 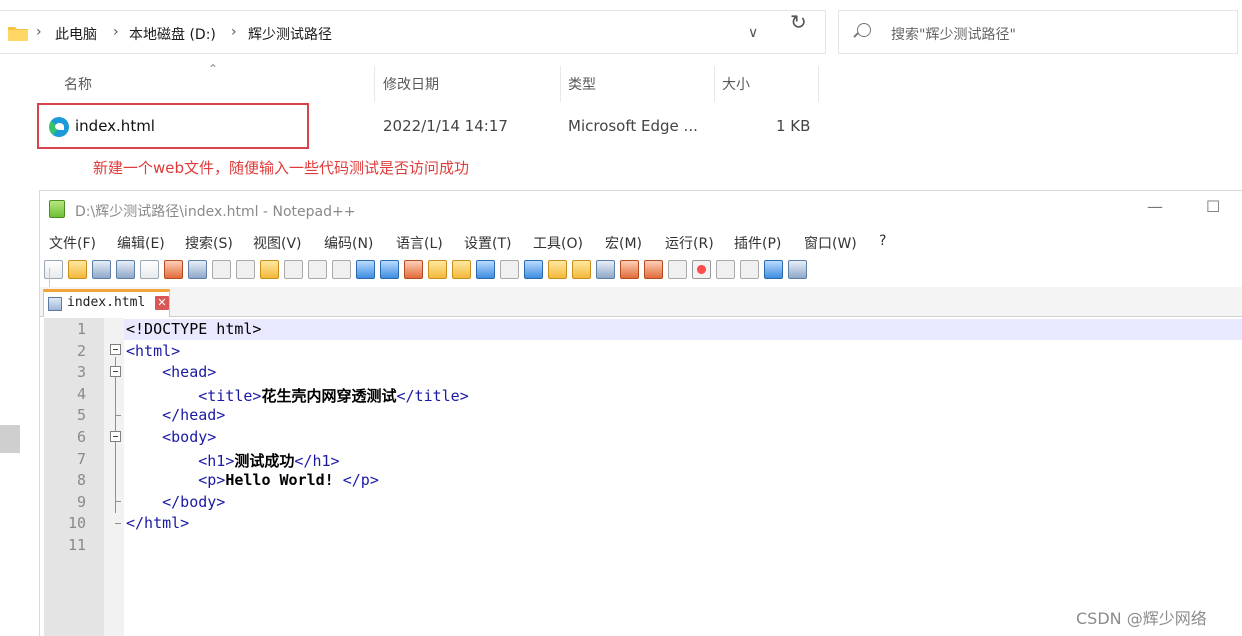 What do you see at coordinates (72, 243) in the screenshot?
I see `menu-file: 文件(F)` at bounding box center [72, 243].